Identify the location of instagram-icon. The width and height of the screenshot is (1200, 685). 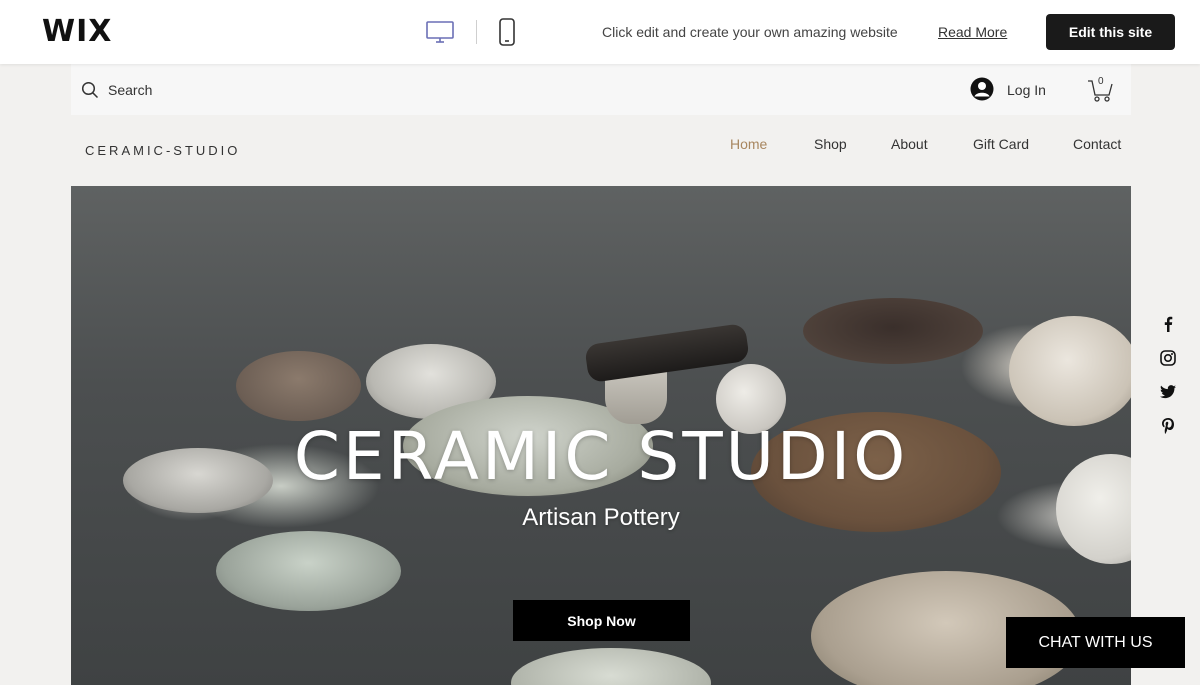
(1168, 358).